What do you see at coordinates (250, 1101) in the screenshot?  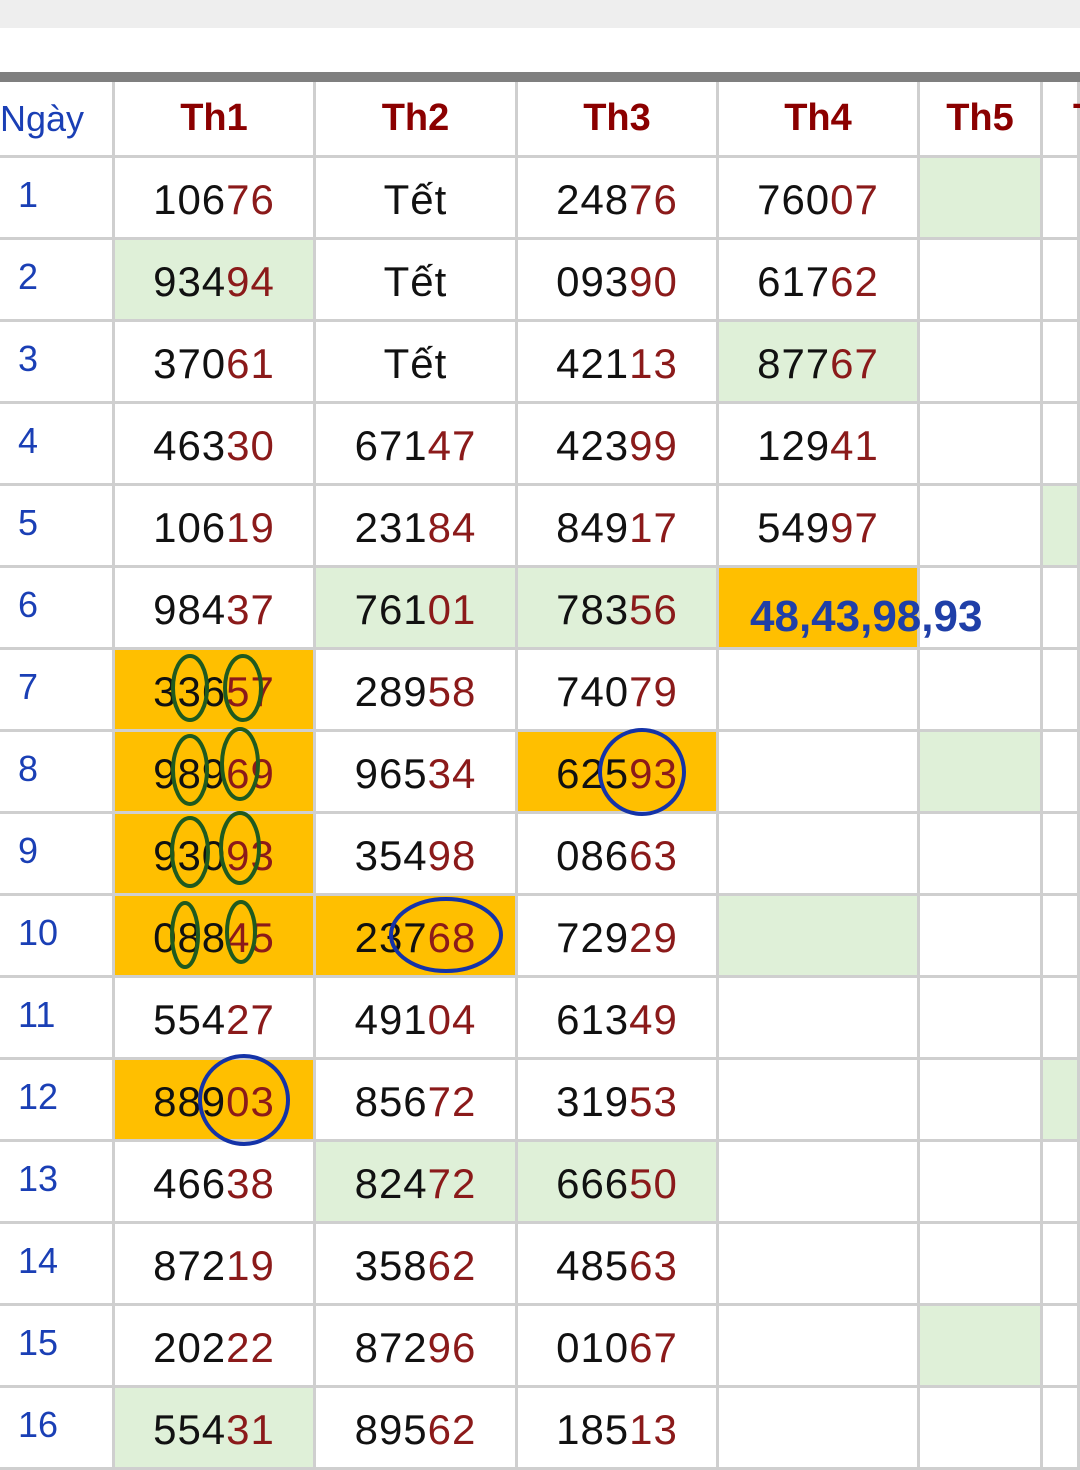 I see `number-last-two: 03` at bounding box center [250, 1101].